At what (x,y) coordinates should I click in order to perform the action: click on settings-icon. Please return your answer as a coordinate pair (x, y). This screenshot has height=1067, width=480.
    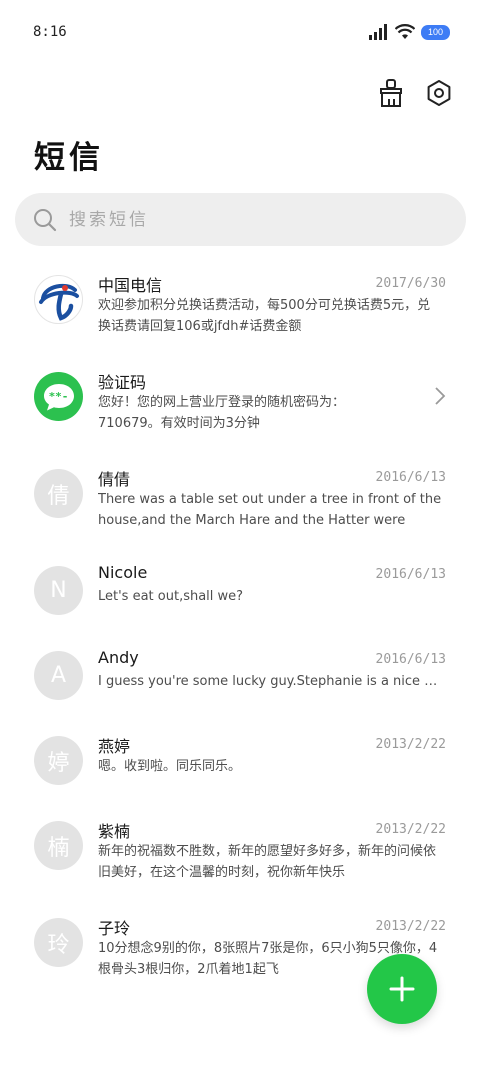
    Looking at the image, I should click on (439, 93).